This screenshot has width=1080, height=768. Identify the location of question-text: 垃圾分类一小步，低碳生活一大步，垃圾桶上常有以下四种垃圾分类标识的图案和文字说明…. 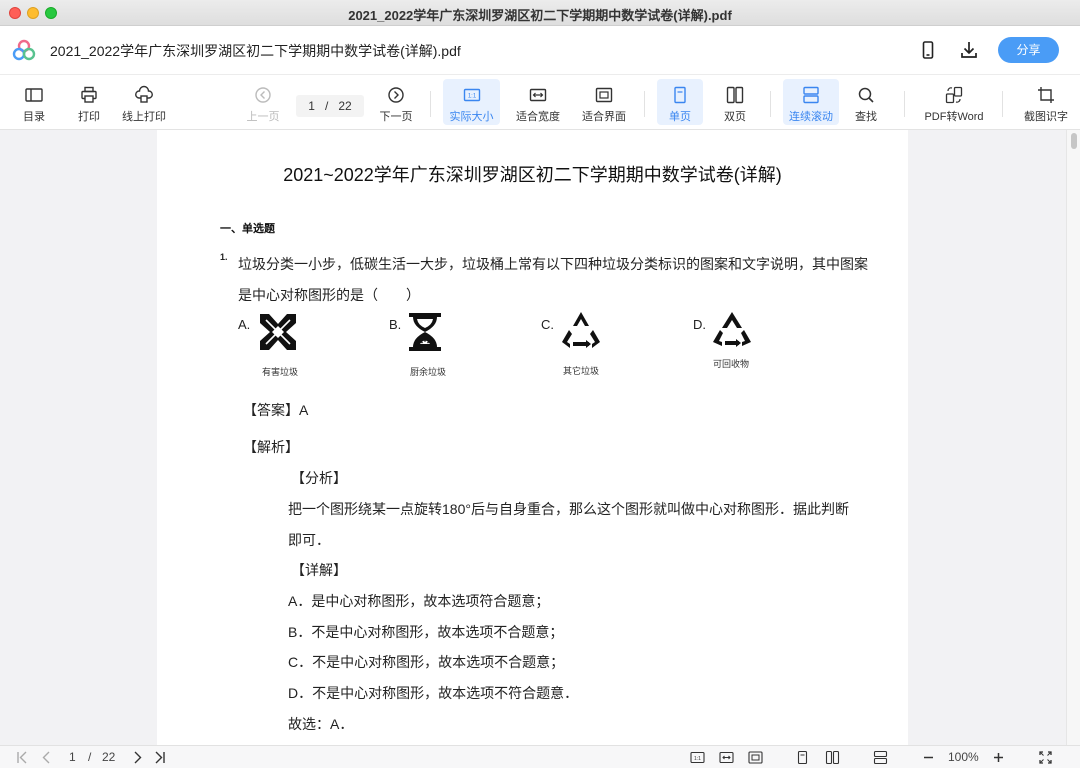
(553, 264).